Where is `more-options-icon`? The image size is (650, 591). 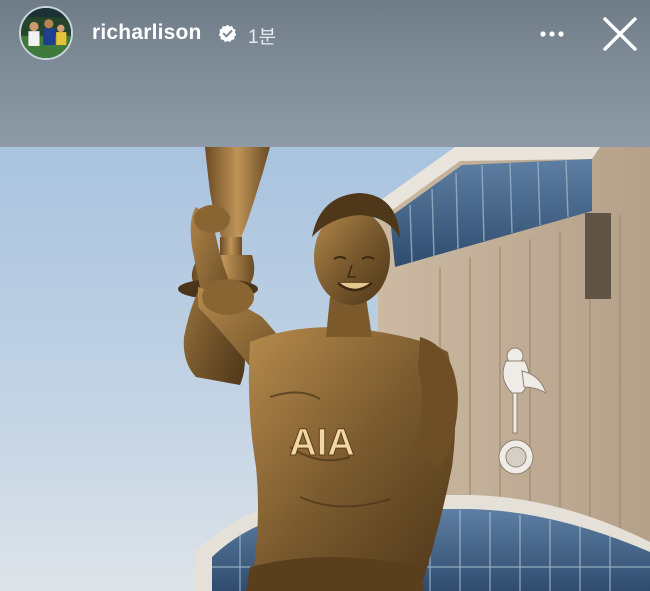
more-options-icon is located at coordinates (552, 34).